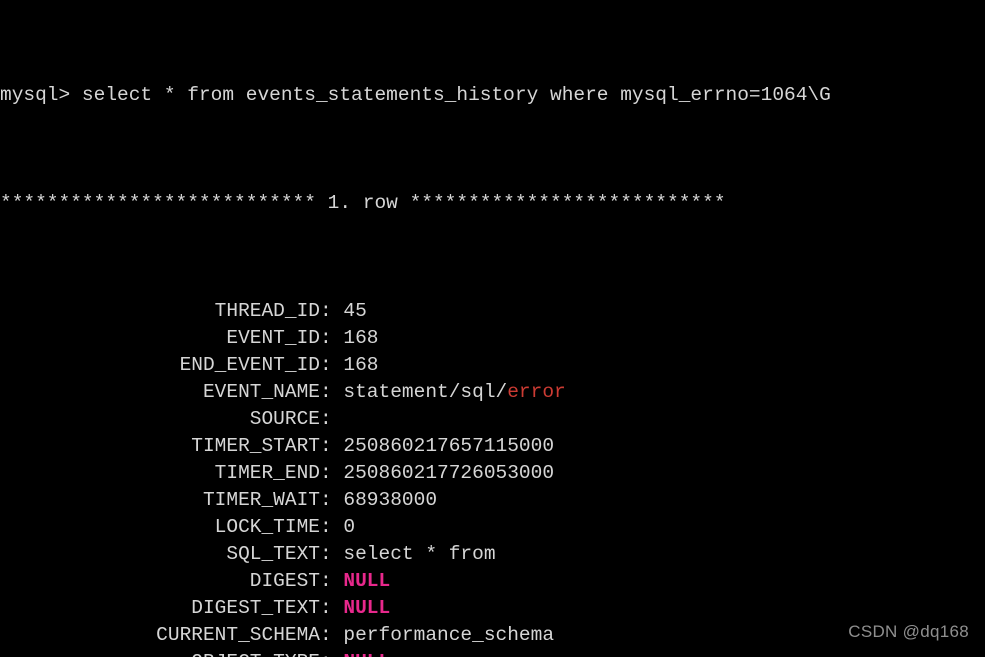 Image resolution: width=985 pixels, height=657 pixels. Describe the element at coordinates (492, 338) in the screenshot. I see `result-field-row: EVENT_ID: 168` at that location.